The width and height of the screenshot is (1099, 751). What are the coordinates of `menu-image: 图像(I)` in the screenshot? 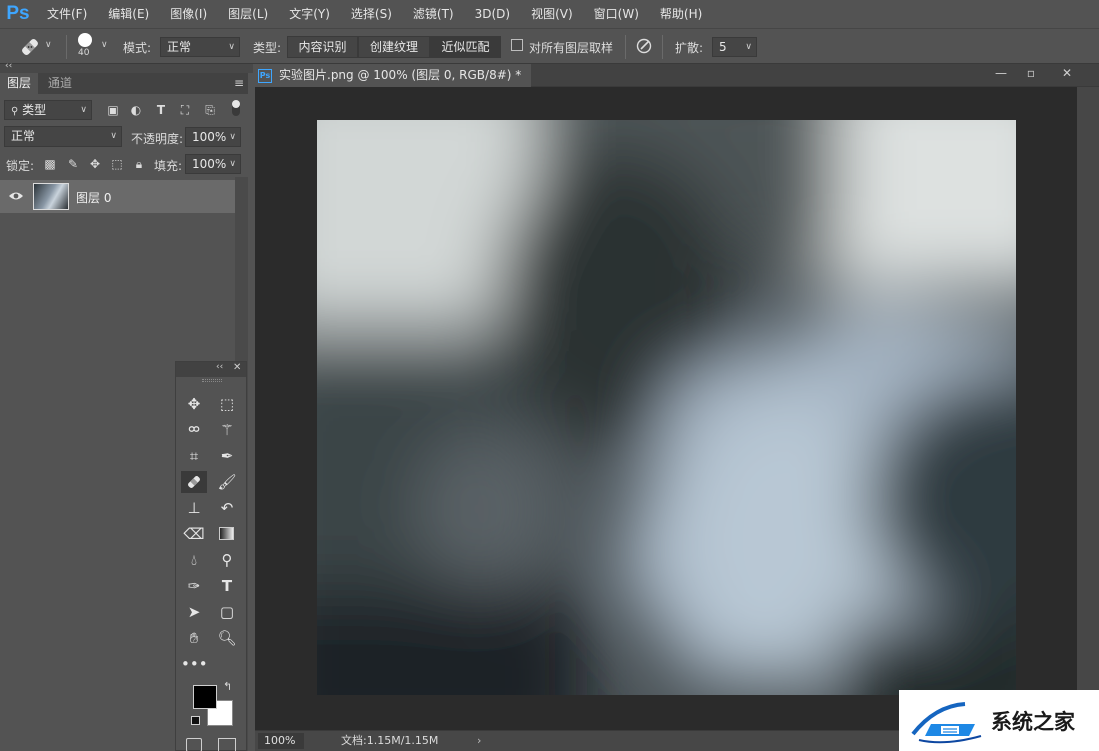 It's located at (188, 14).